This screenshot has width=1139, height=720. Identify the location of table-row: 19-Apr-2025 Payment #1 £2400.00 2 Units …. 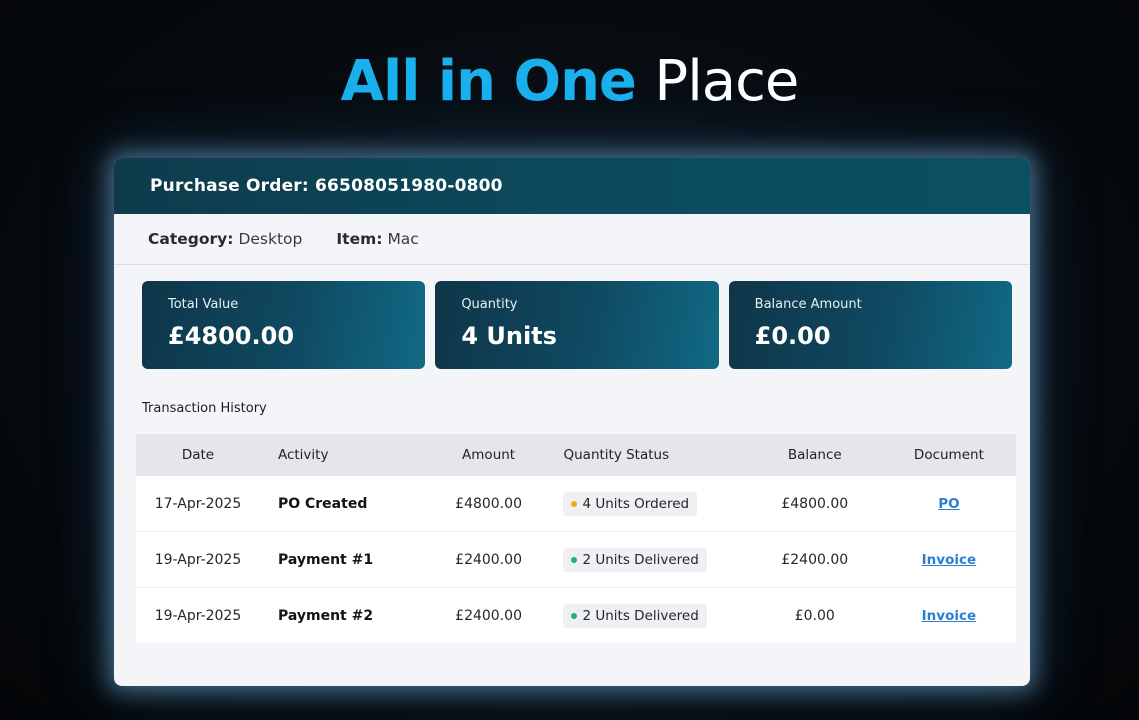
(576, 559).